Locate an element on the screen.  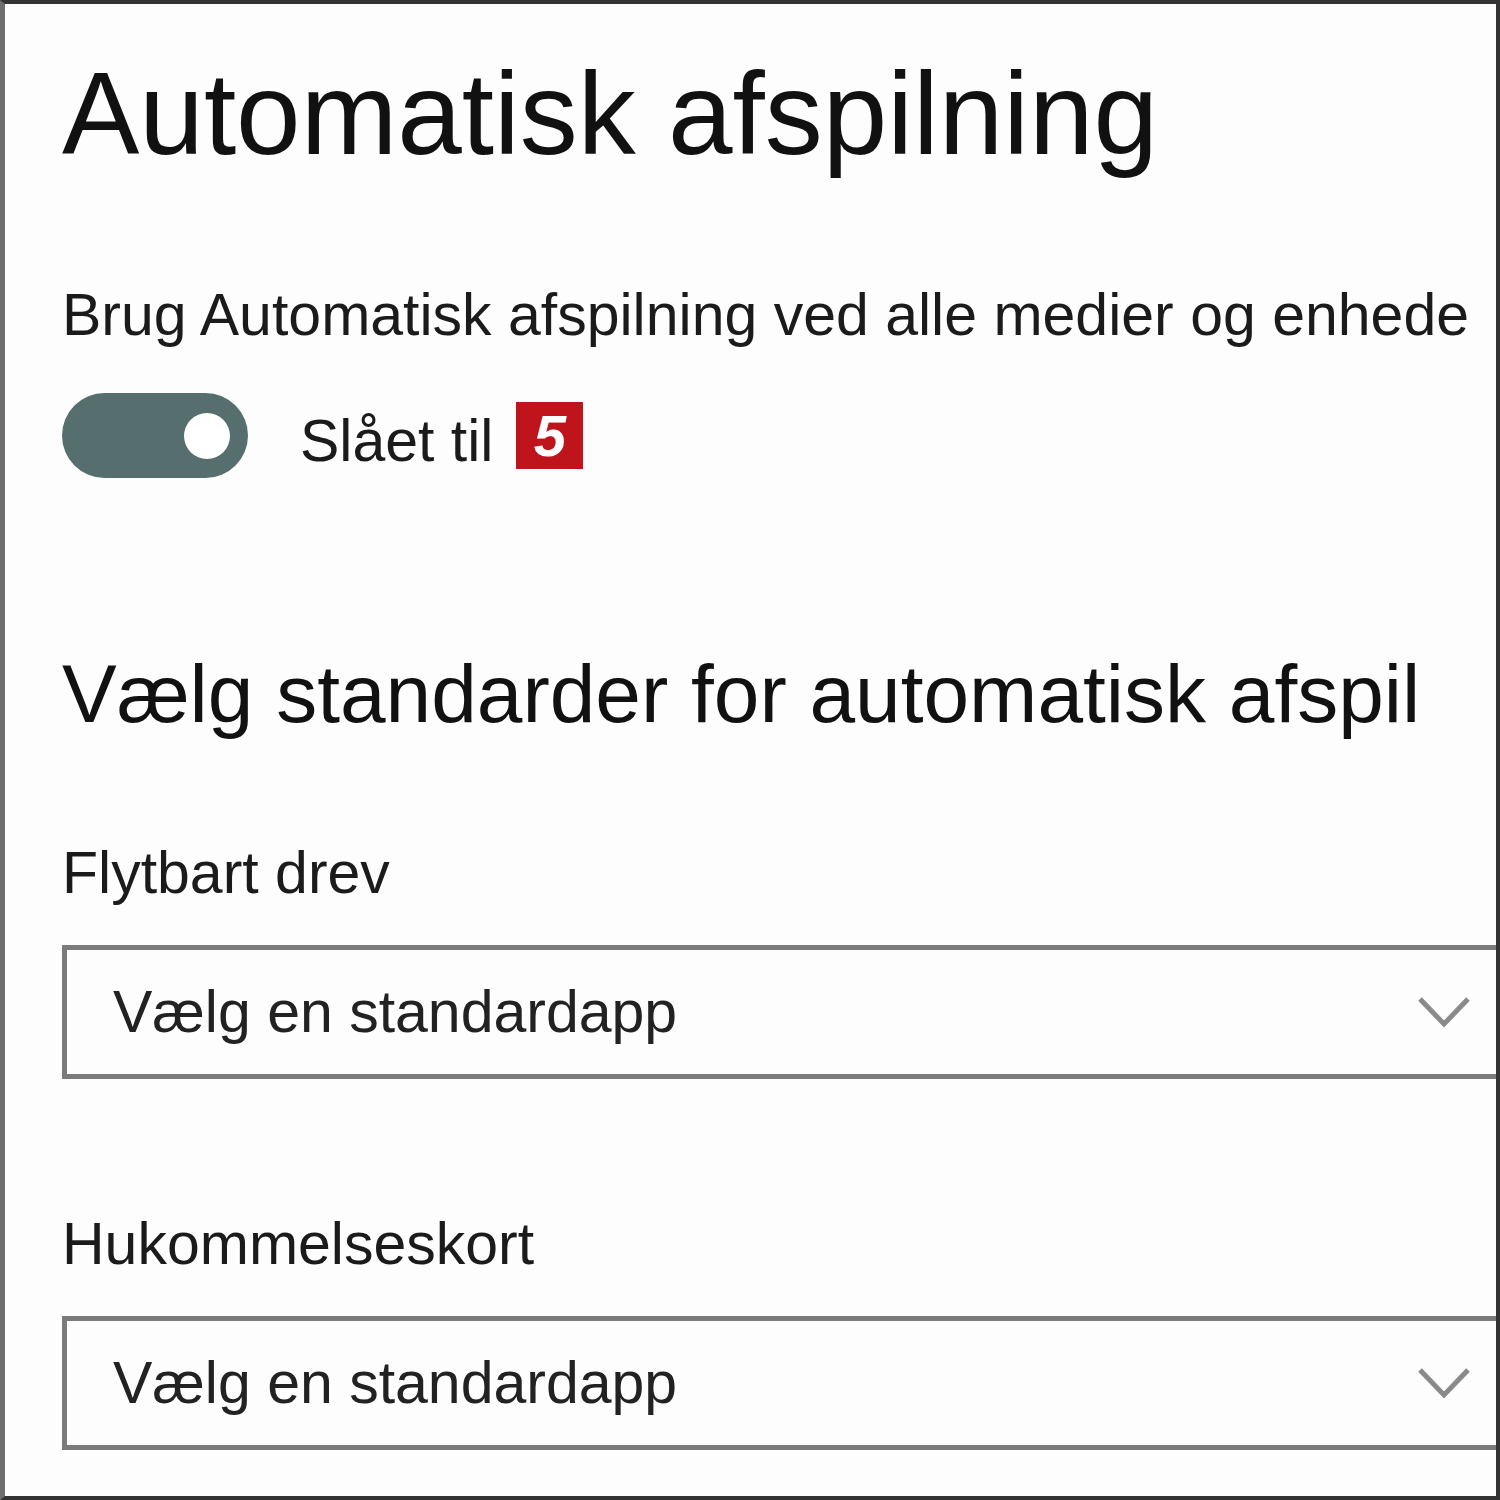
setting-label: Brug Automatisk afspilning ved alle medier og enhede is located at coordinates (766, 315).